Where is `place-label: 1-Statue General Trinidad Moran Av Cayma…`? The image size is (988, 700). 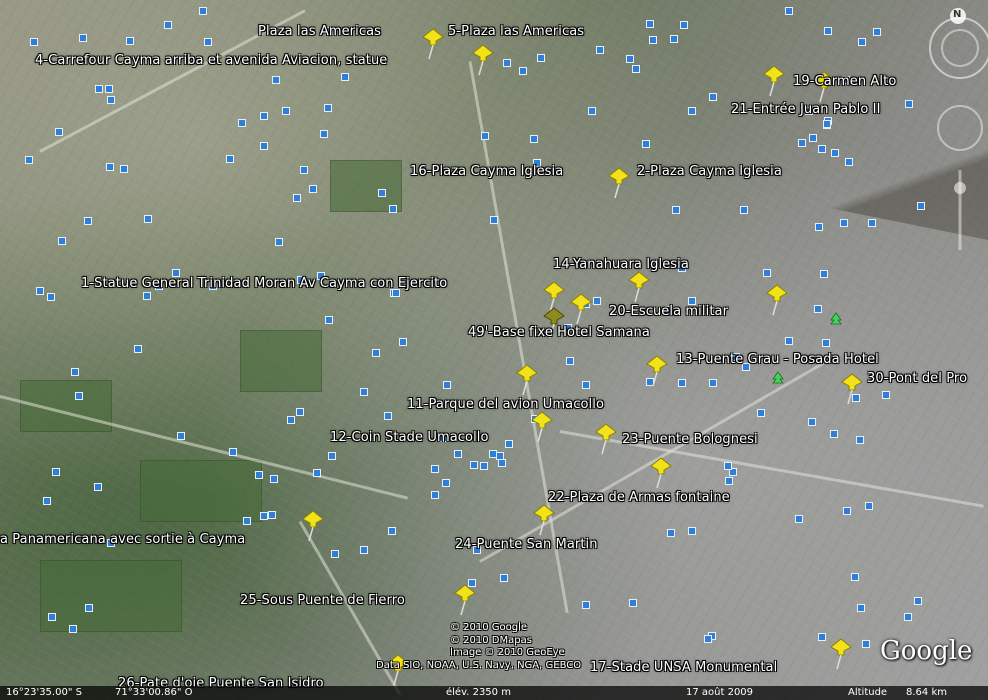
place-label: 1-Statue General Trinidad Moran Av Cayma… is located at coordinates (264, 283).